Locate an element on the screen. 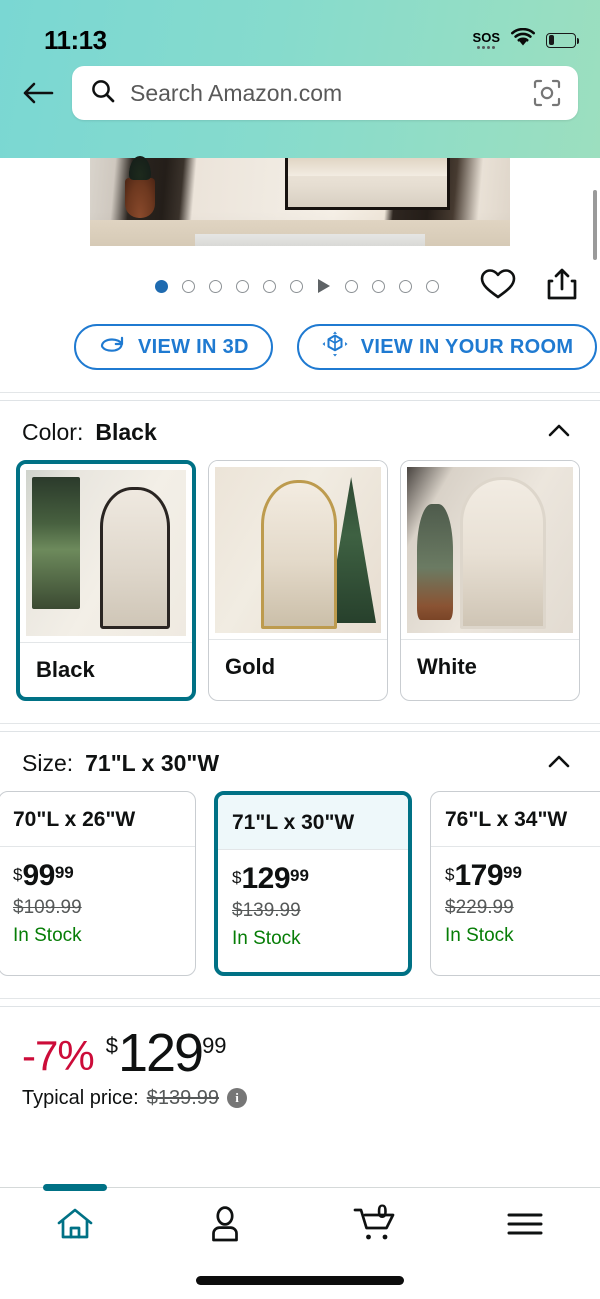 The width and height of the screenshot is (600, 1299). person-icon is located at coordinates (225, 1226).